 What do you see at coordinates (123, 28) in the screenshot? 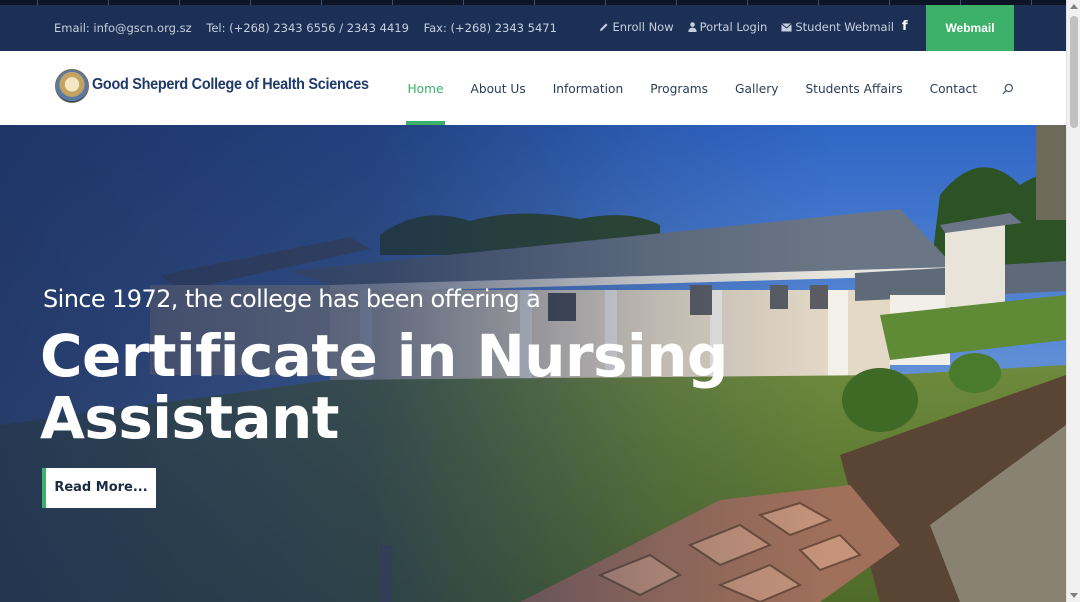
I see `contact-email: Email: info@gscn.org.sz` at bounding box center [123, 28].